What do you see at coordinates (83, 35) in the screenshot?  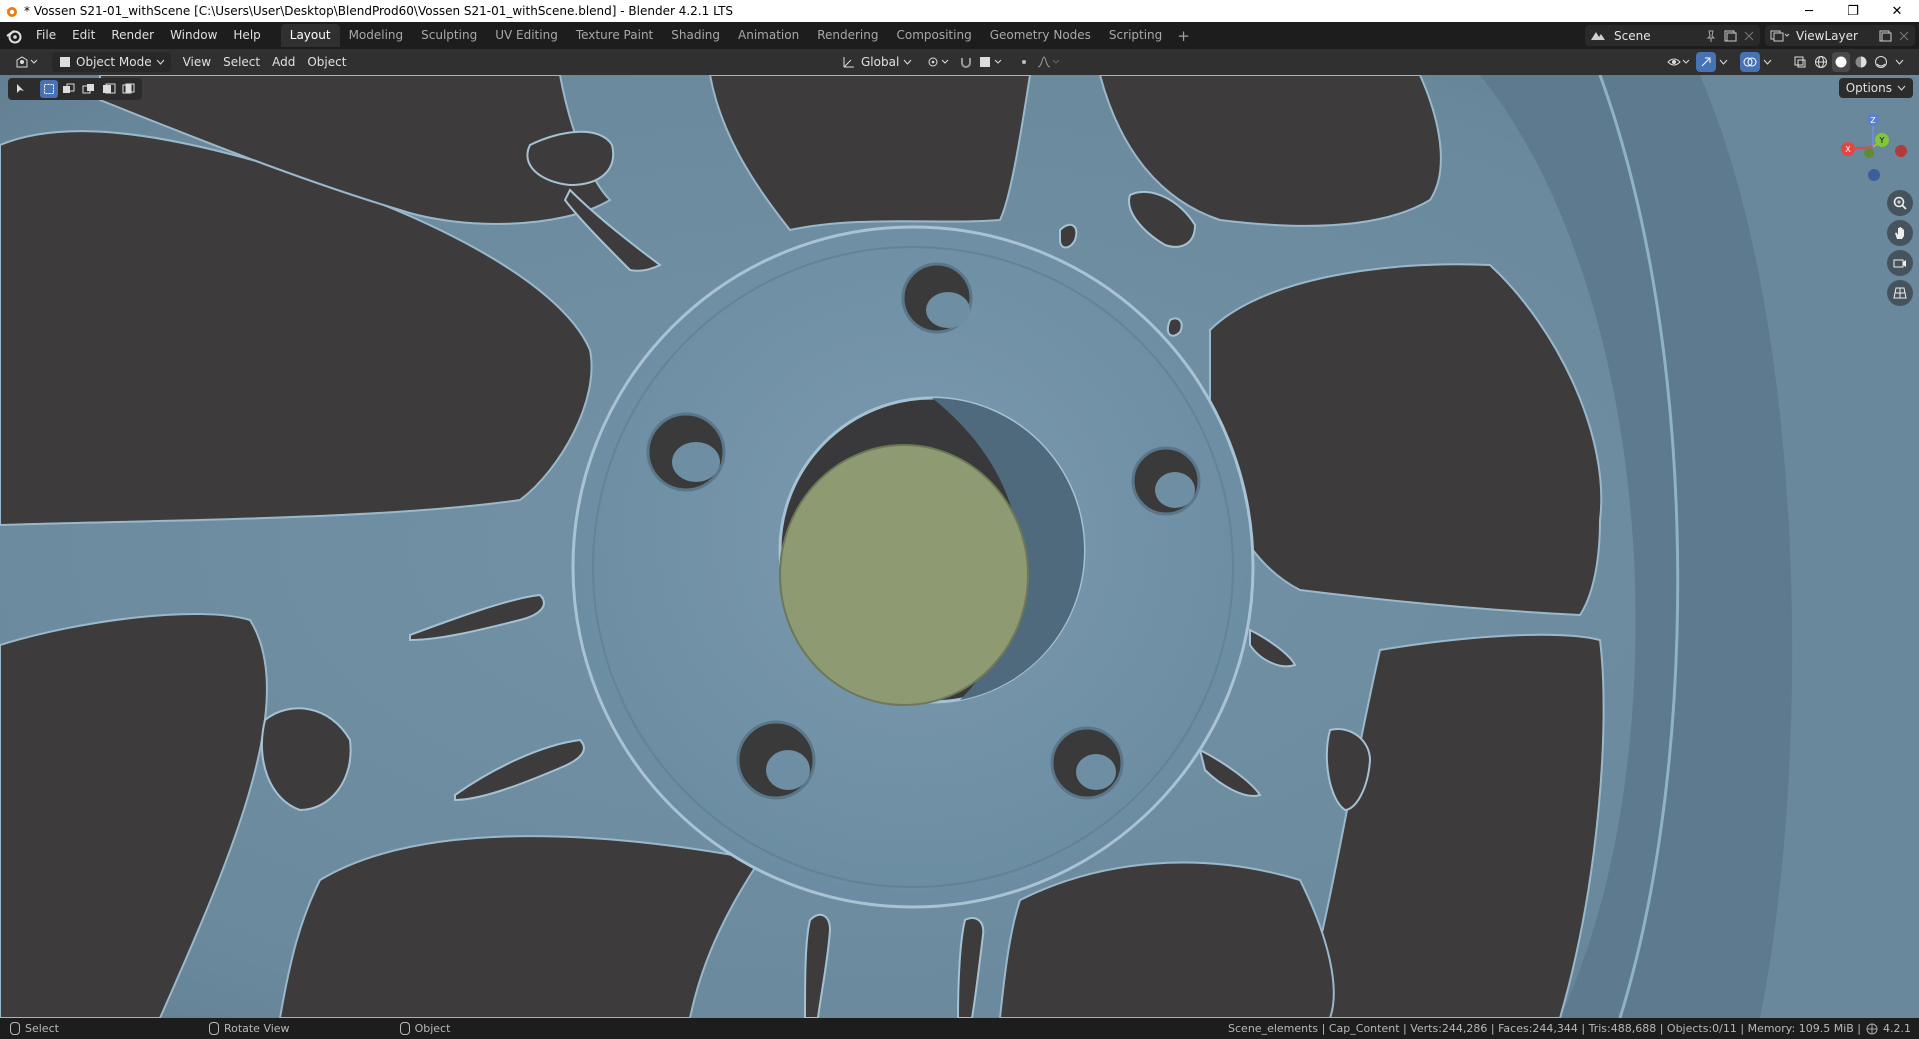 I see `menu-edit: Edit` at bounding box center [83, 35].